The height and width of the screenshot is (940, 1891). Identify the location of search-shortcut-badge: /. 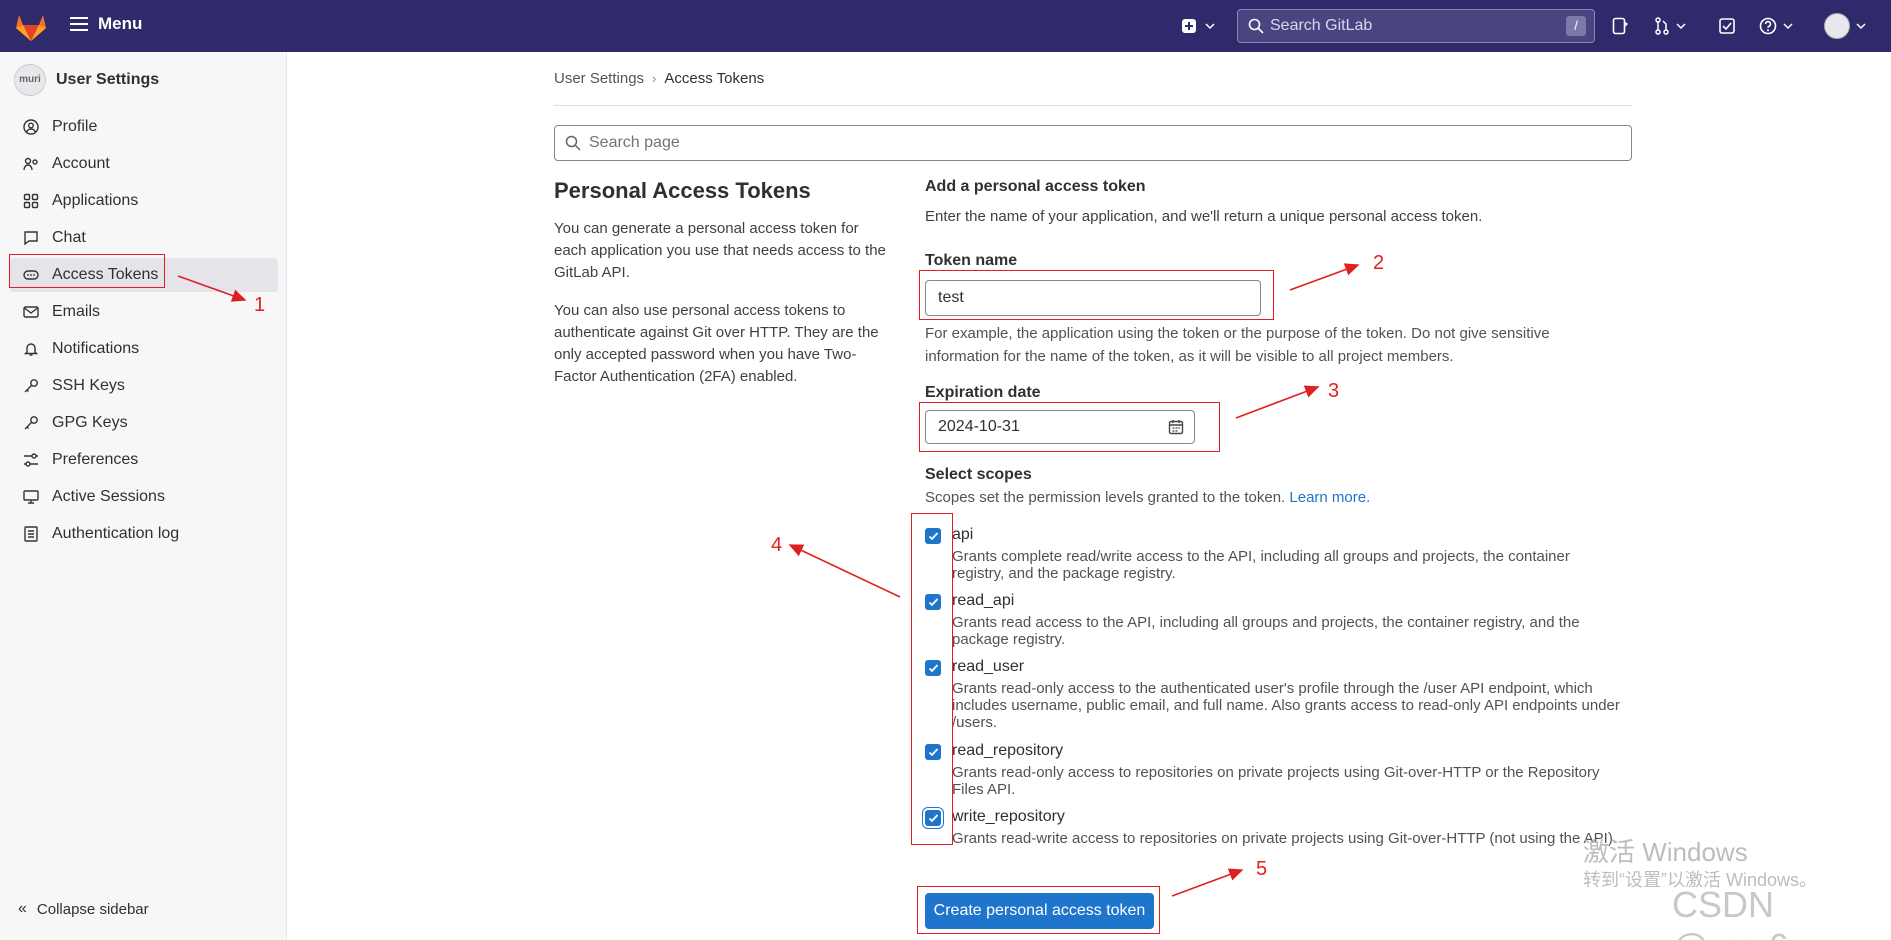
(1576, 26).